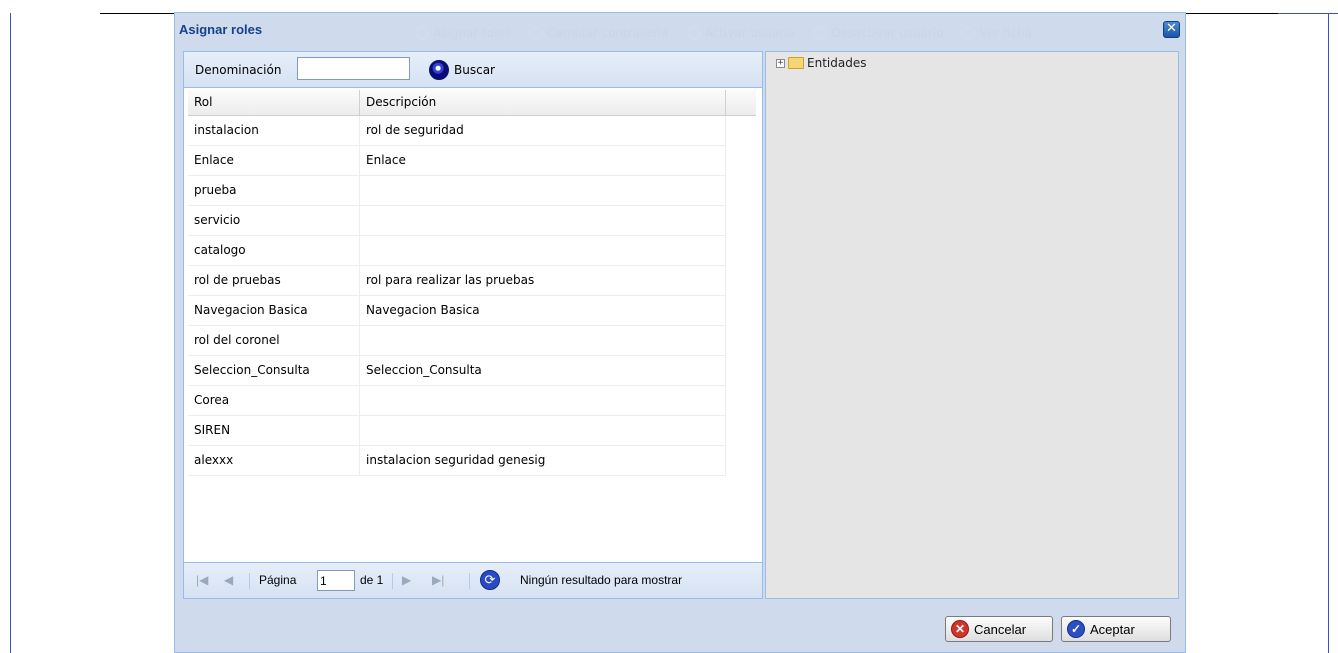  Describe the element at coordinates (780, 63) in the screenshot. I see `expand-icon: +` at that location.